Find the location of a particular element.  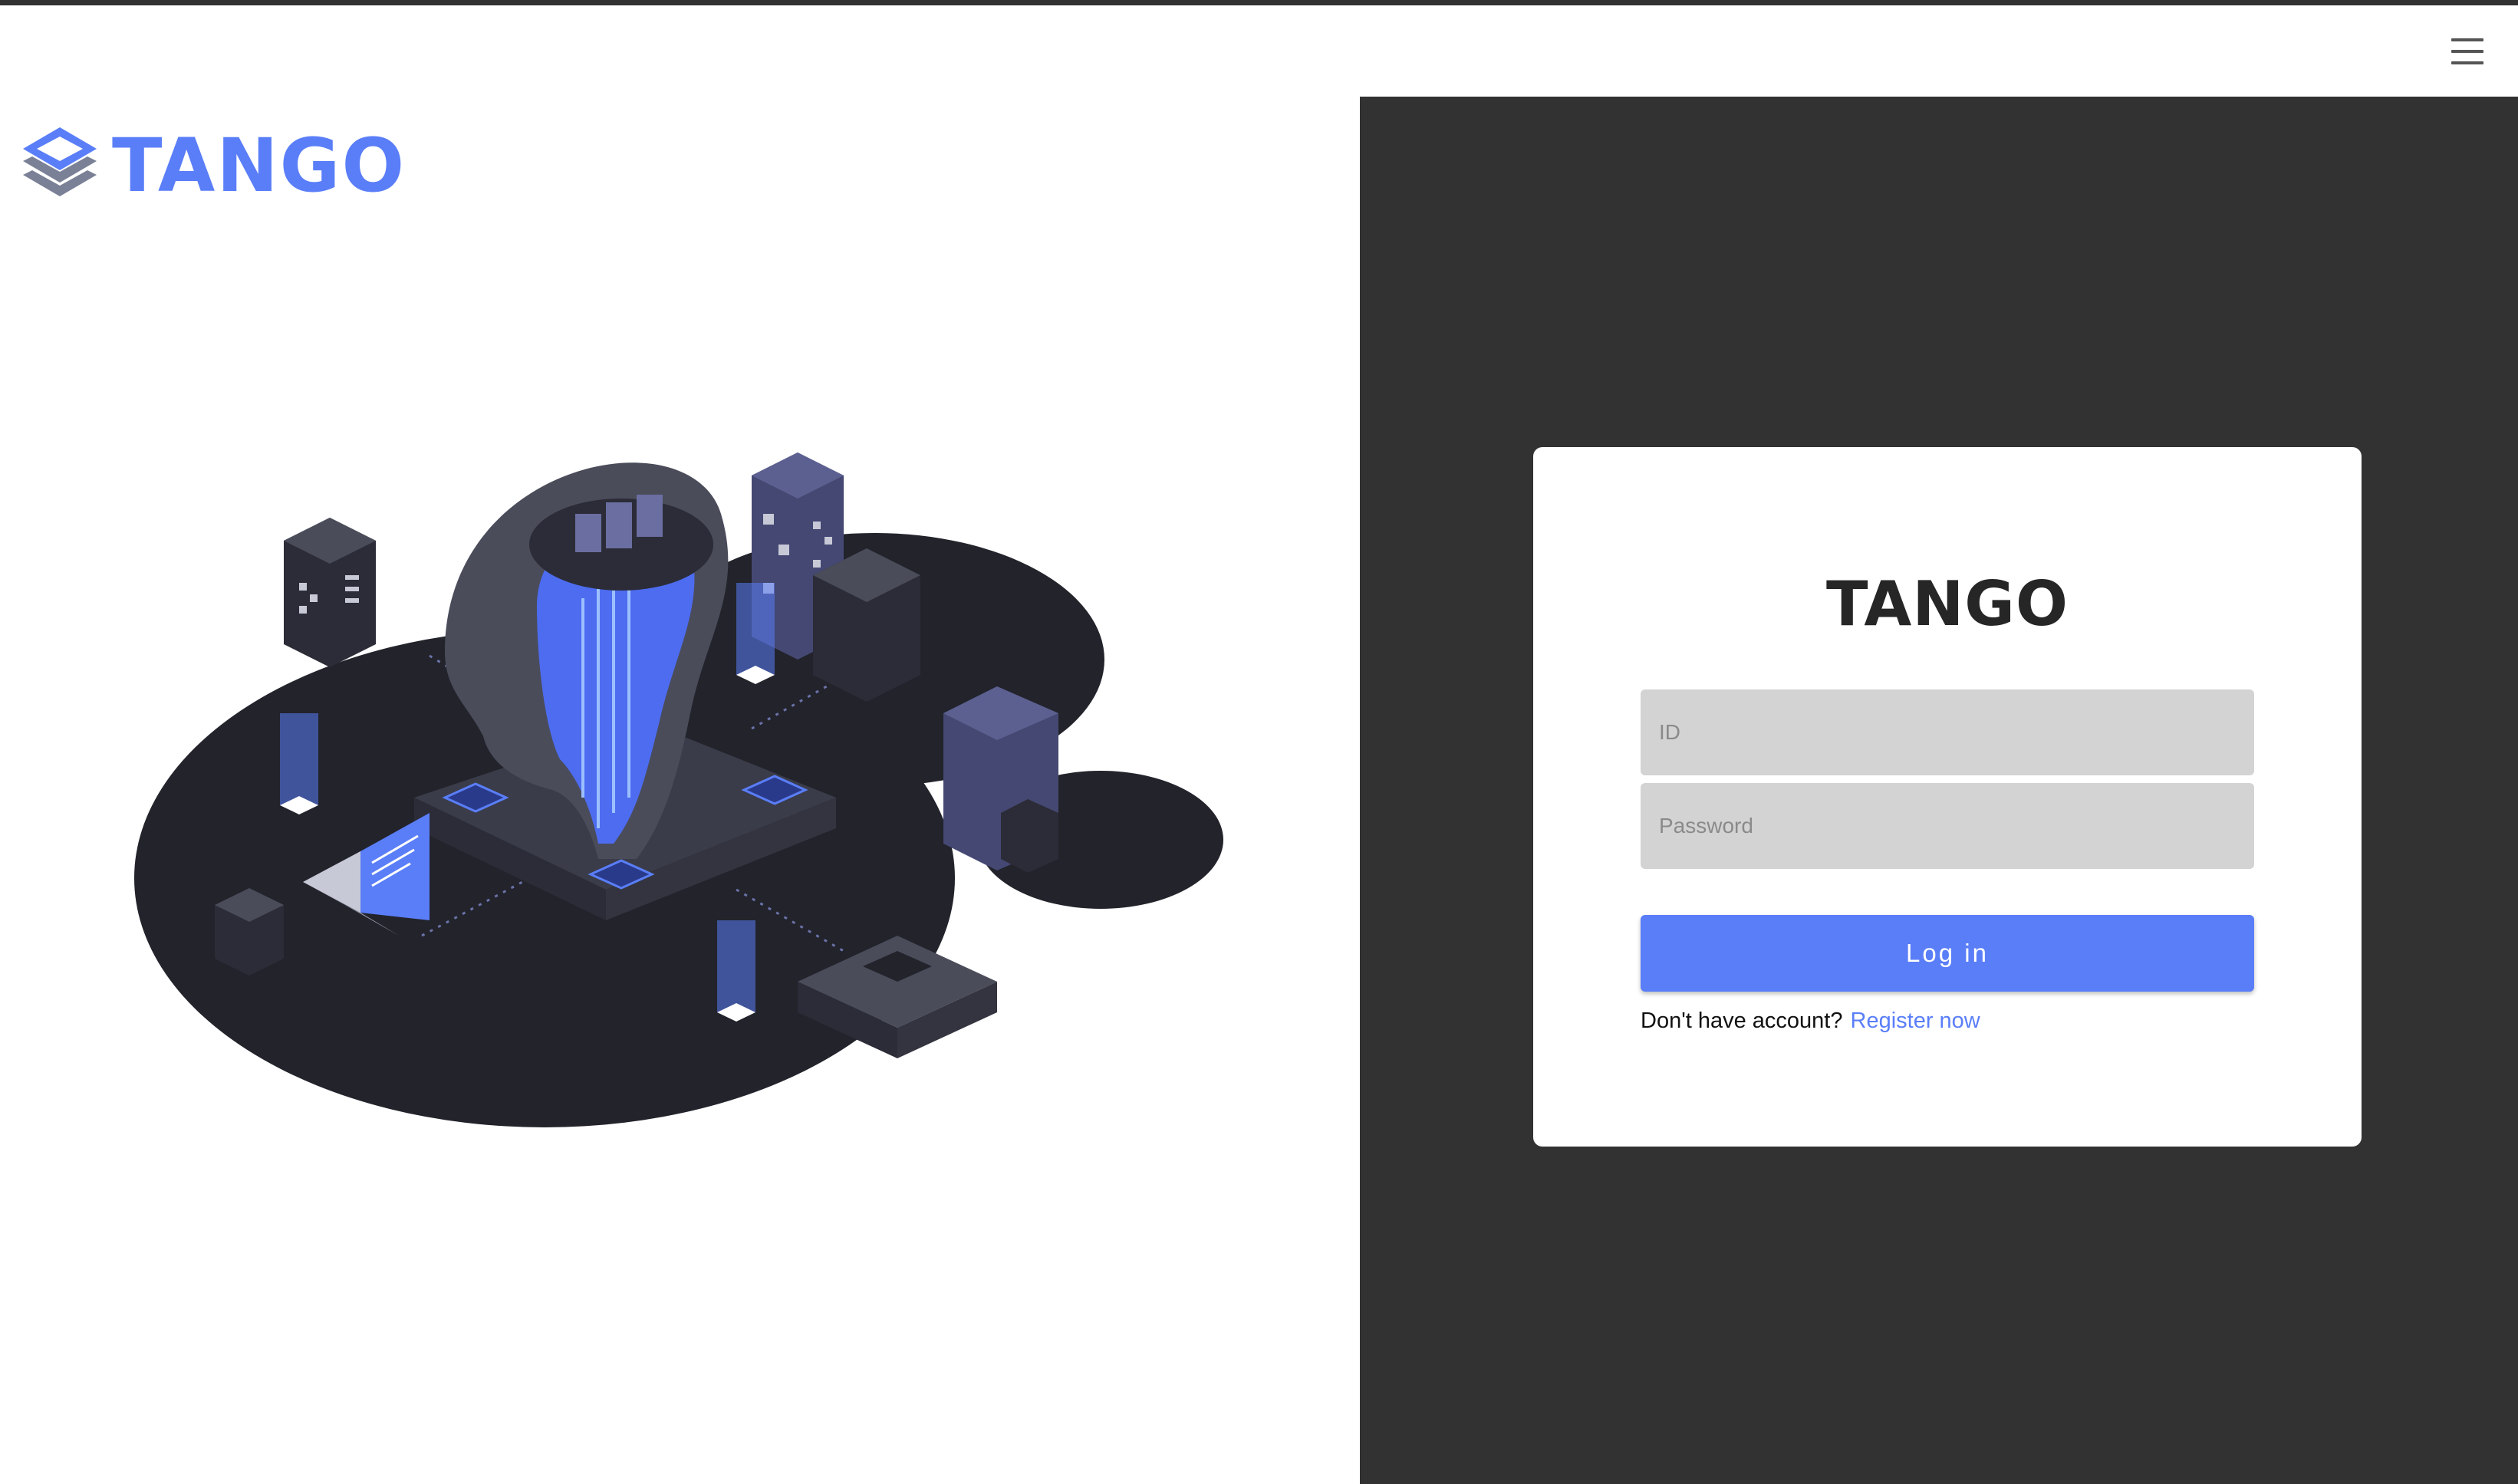

brand-logo: TANGO is located at coordinates (211, 166).